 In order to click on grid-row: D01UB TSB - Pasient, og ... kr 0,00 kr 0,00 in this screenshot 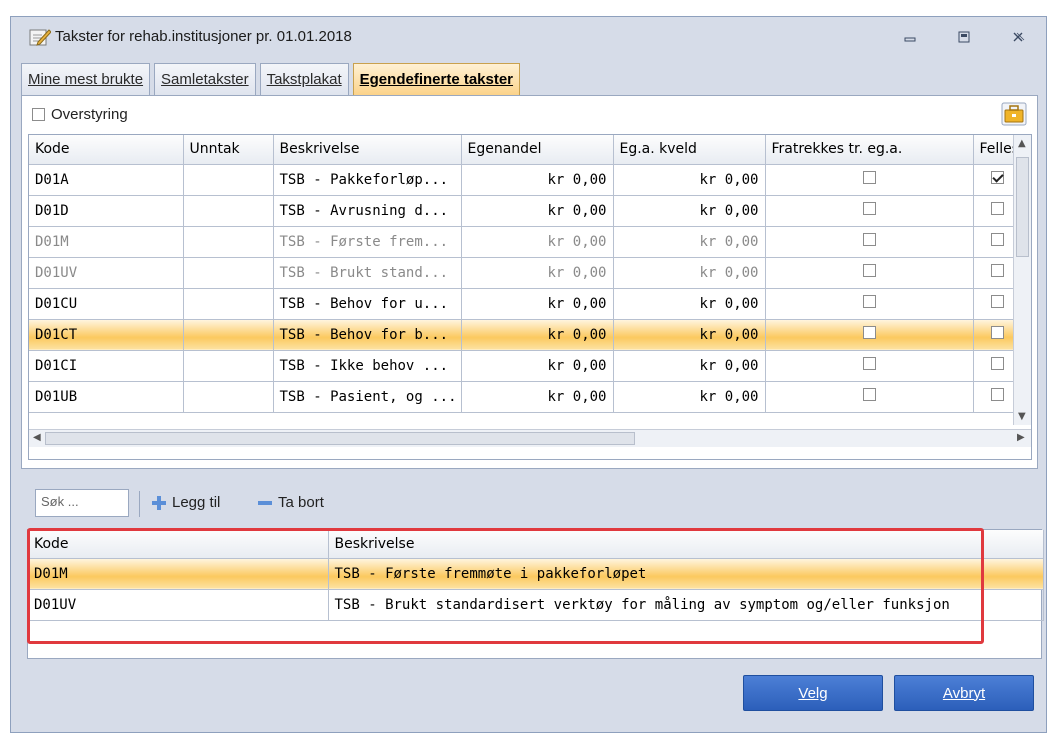, I will do `click(525, 397)`.